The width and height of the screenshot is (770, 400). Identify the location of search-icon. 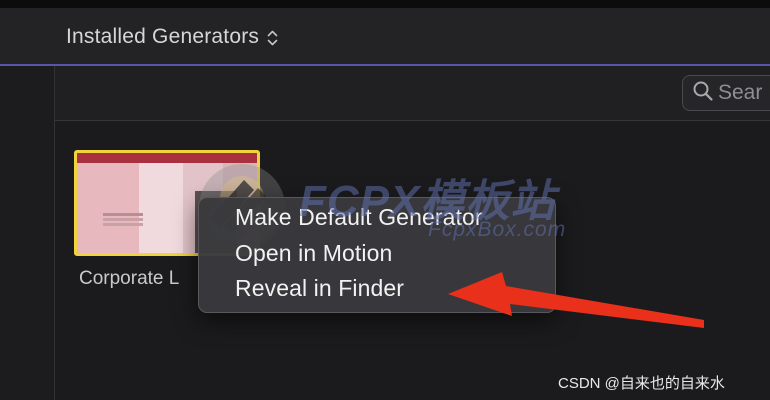
(703, 93).